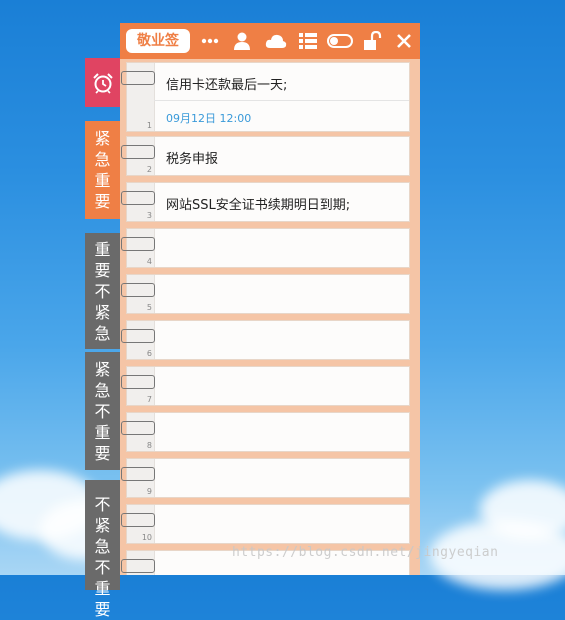 The height and width of the screenshot is (620, 565). I want to click on tab-label: 不紧急不重要, so click(102, 557).